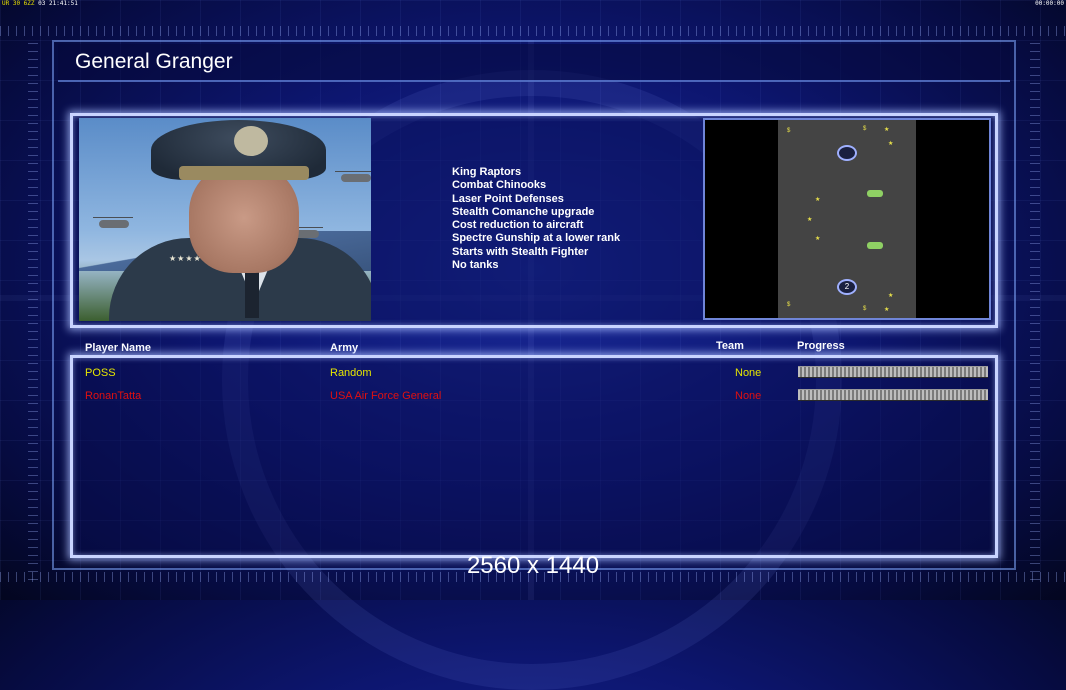 This screenshot has width=1066, height=690. Describe the element at coordinates (154, 61) in the screenshot. I see `general-title: General Granger` at that location.